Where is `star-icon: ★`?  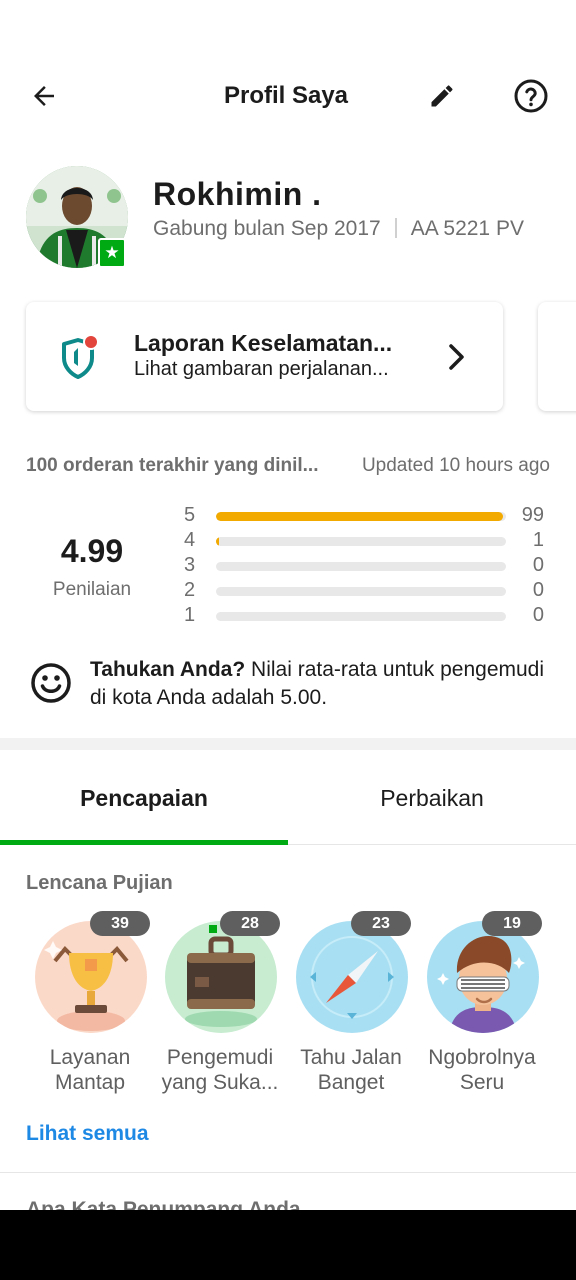 star-icon: ★ is located at coordinates (112, 252).